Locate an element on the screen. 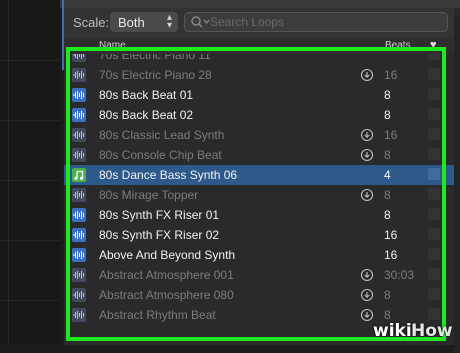  watermark-how: How is located at coordinates (432, 331).